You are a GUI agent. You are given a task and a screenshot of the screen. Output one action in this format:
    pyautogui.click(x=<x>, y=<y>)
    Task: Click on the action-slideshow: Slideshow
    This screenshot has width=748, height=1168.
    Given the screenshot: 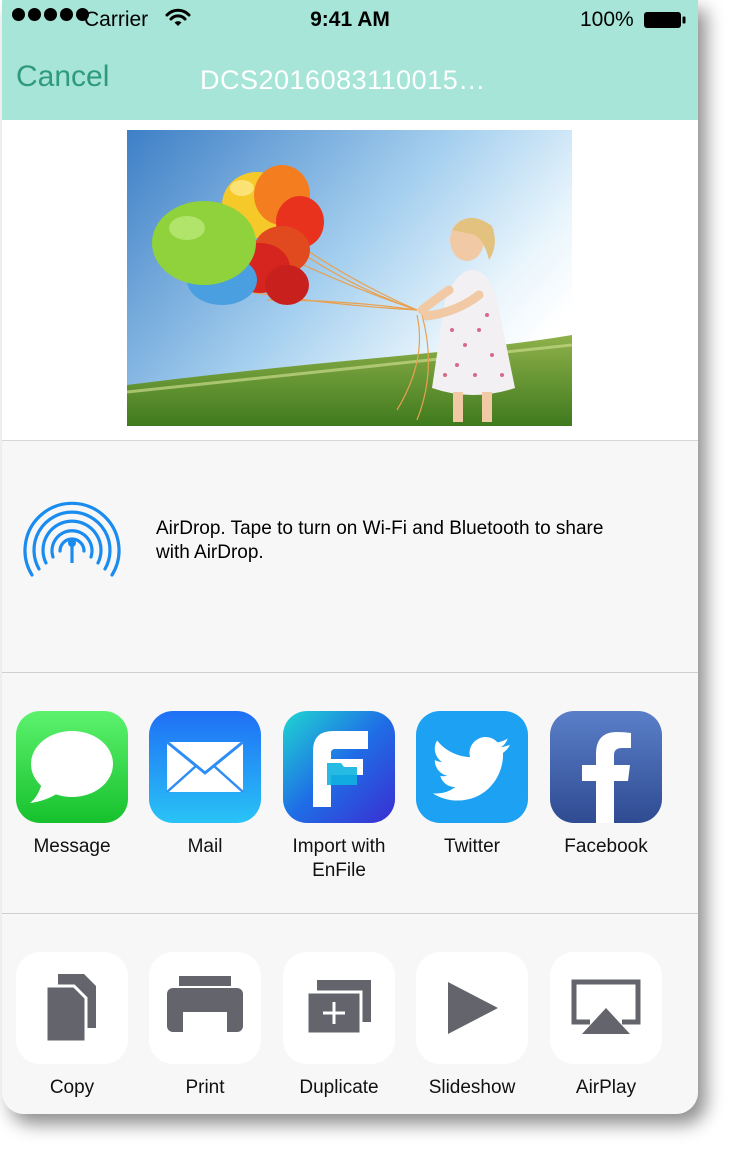 What is the action you would take?
    pyautogui.click(x=472, y=1026)
    